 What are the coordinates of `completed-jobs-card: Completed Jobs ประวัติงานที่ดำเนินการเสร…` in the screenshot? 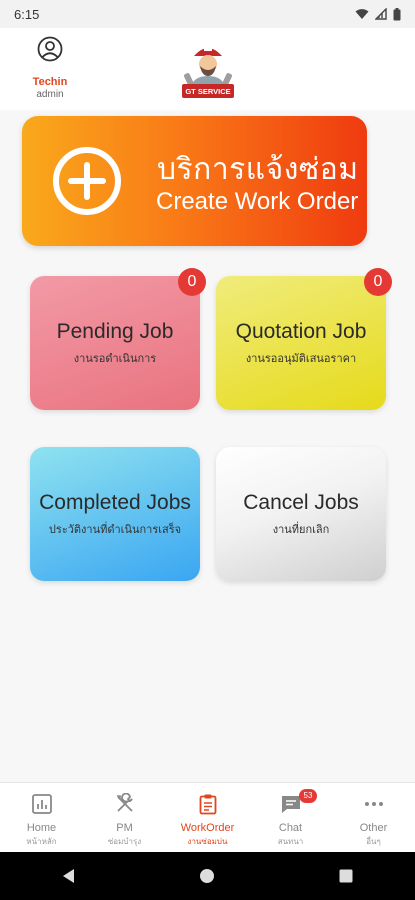 It's located at (115, 514).